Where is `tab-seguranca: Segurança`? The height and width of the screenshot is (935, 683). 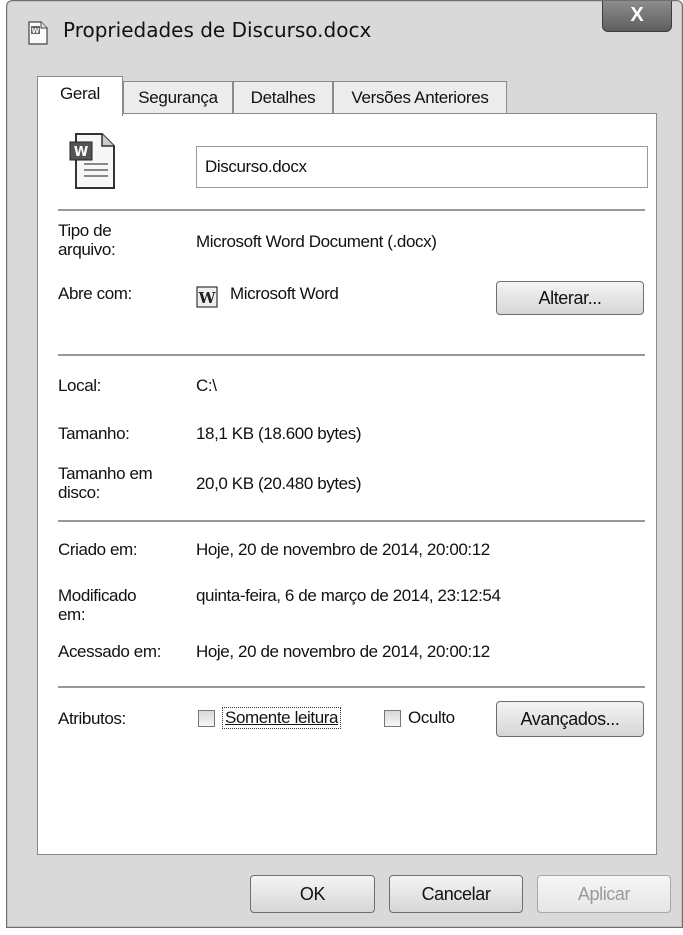
tab-seguranca: Segurança is located at coordinates (178, 98).